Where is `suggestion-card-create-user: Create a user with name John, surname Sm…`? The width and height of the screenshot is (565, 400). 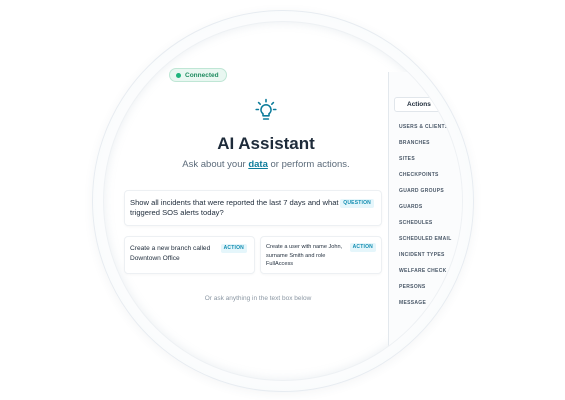
suggestion-card-create-user: Create a user with name John, surname Sm… is located at coordinates (321, 255).